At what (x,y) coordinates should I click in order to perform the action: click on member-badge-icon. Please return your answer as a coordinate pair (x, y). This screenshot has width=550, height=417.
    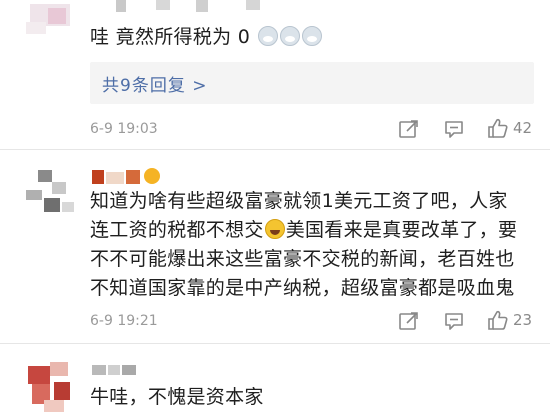
    Looking at the image, I should click on (152, 176).